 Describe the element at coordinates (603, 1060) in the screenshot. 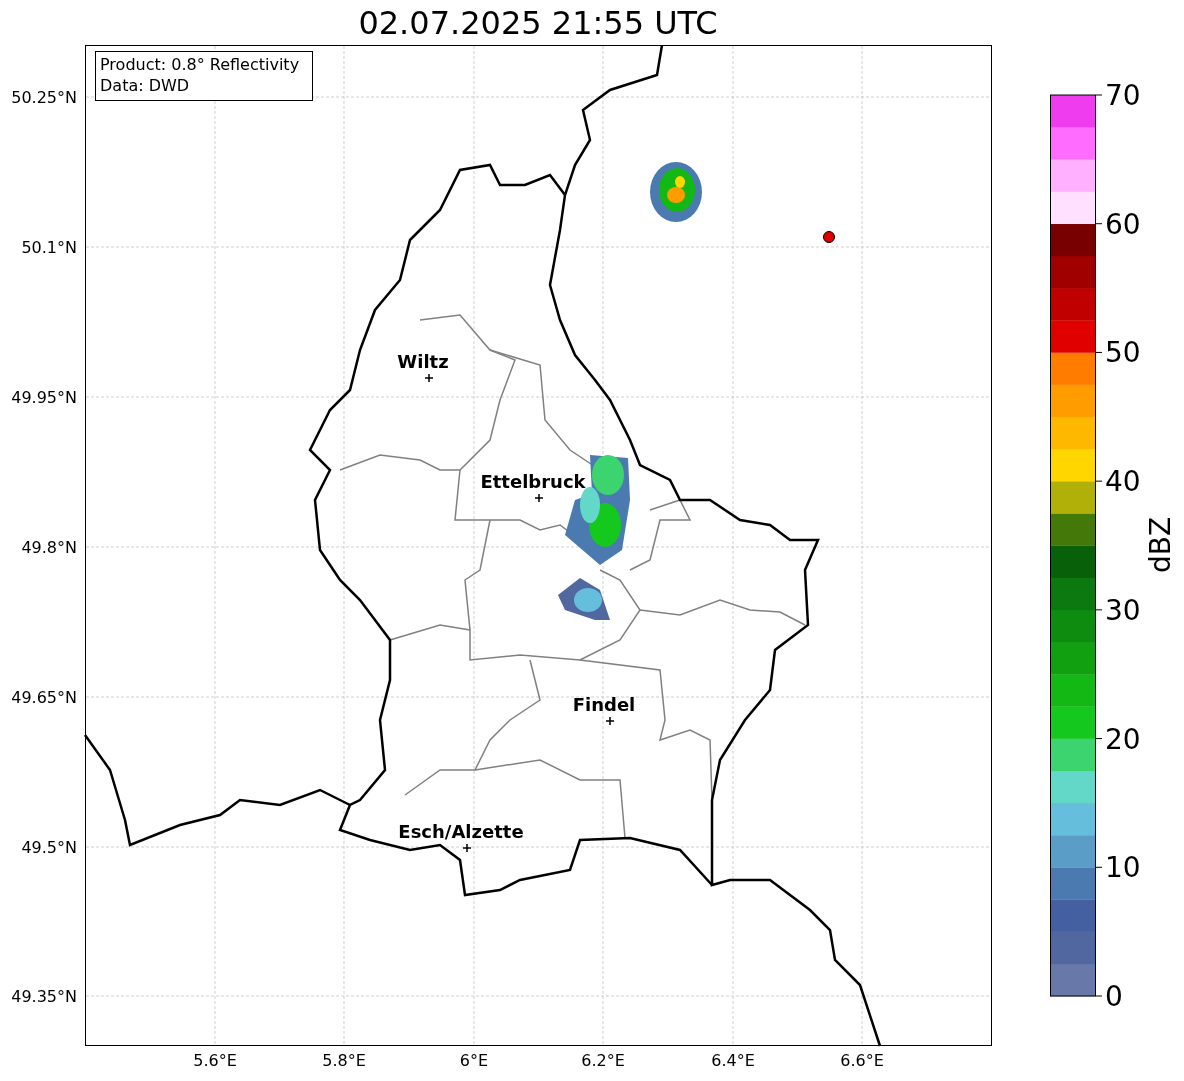

I see `axis-tick-label: 6.2°E` at that location.